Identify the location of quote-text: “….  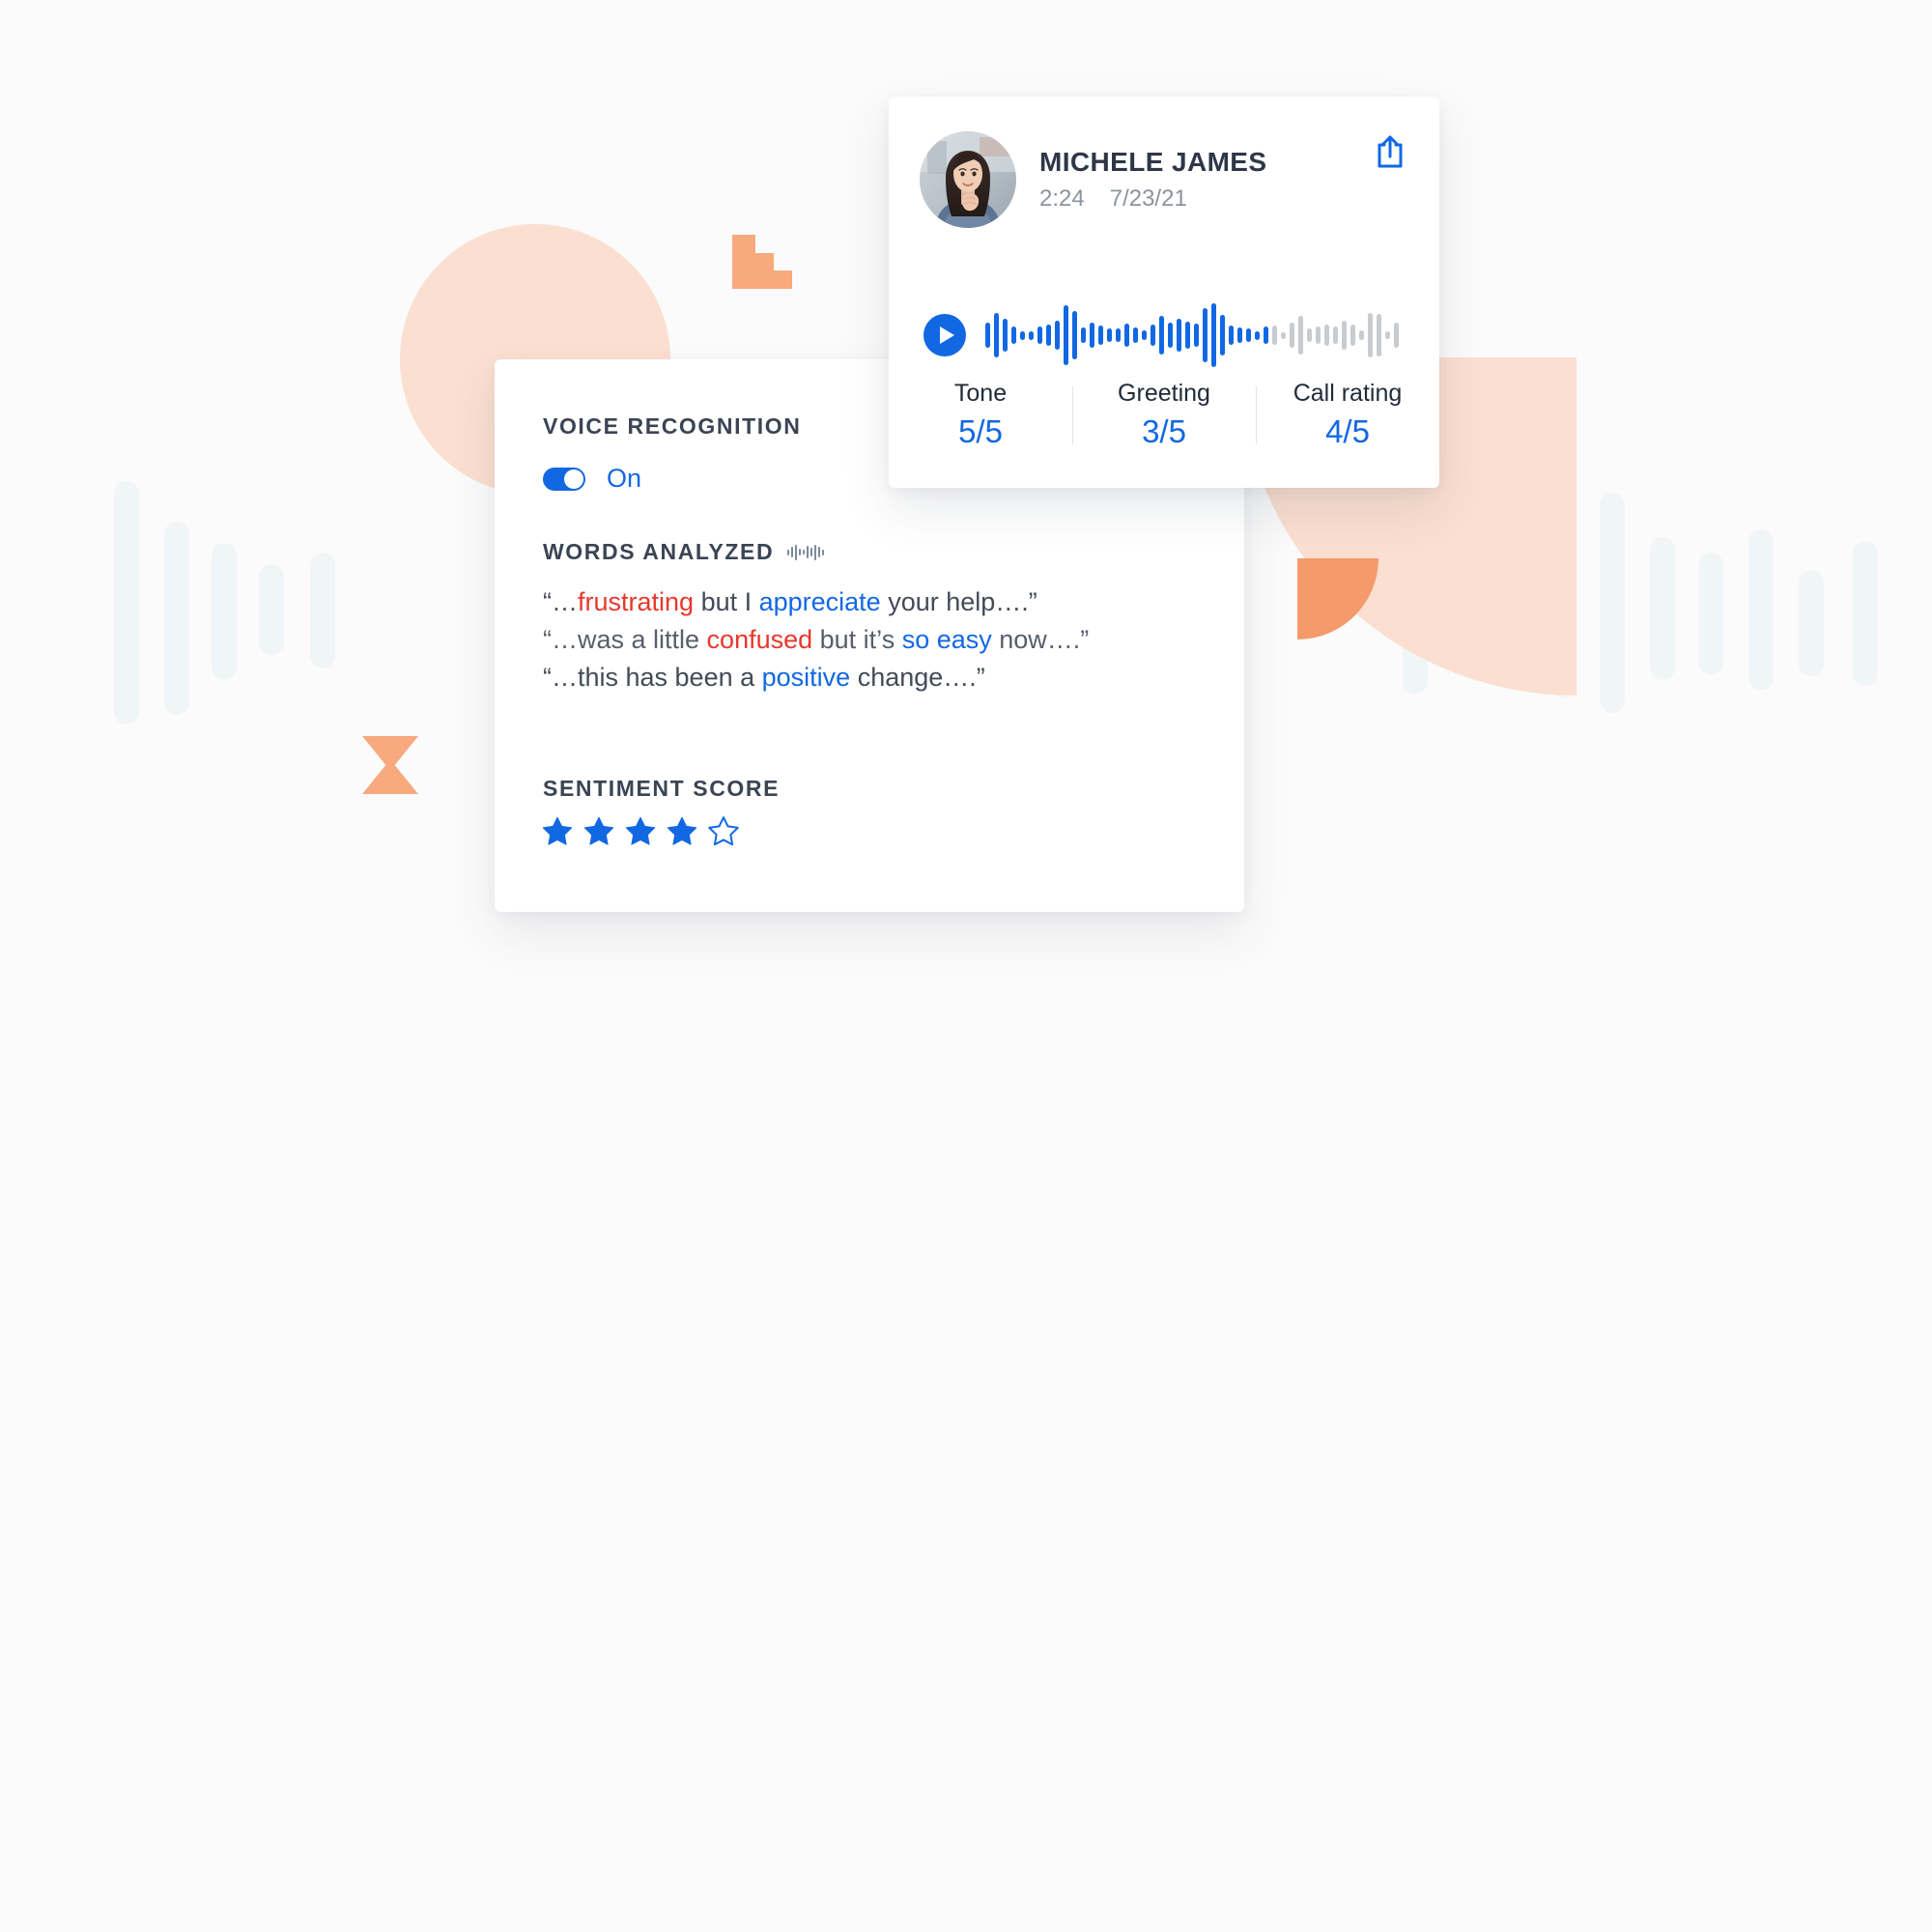
(560, 601).